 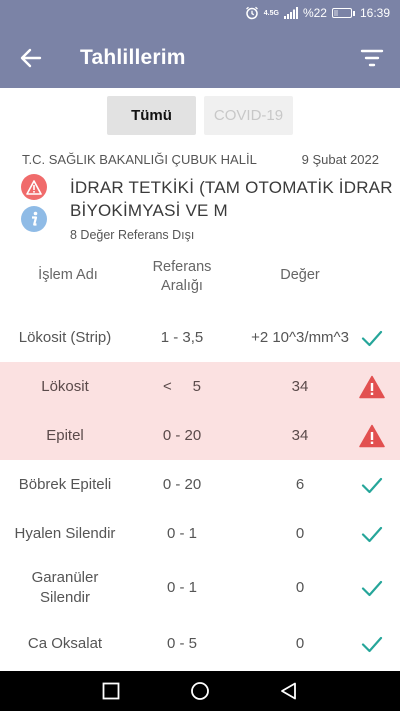 I want to click on square-icon, so click(x=111, y=691).